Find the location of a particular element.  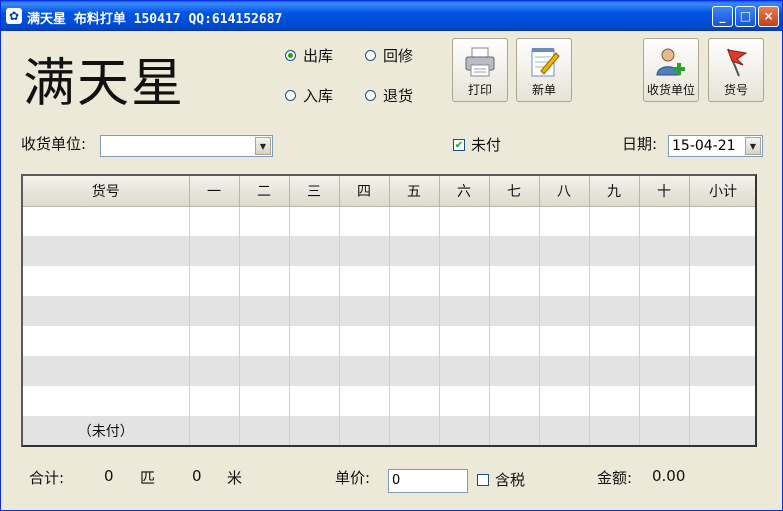

column-header: 小计 is located at coordinates (722, 191).